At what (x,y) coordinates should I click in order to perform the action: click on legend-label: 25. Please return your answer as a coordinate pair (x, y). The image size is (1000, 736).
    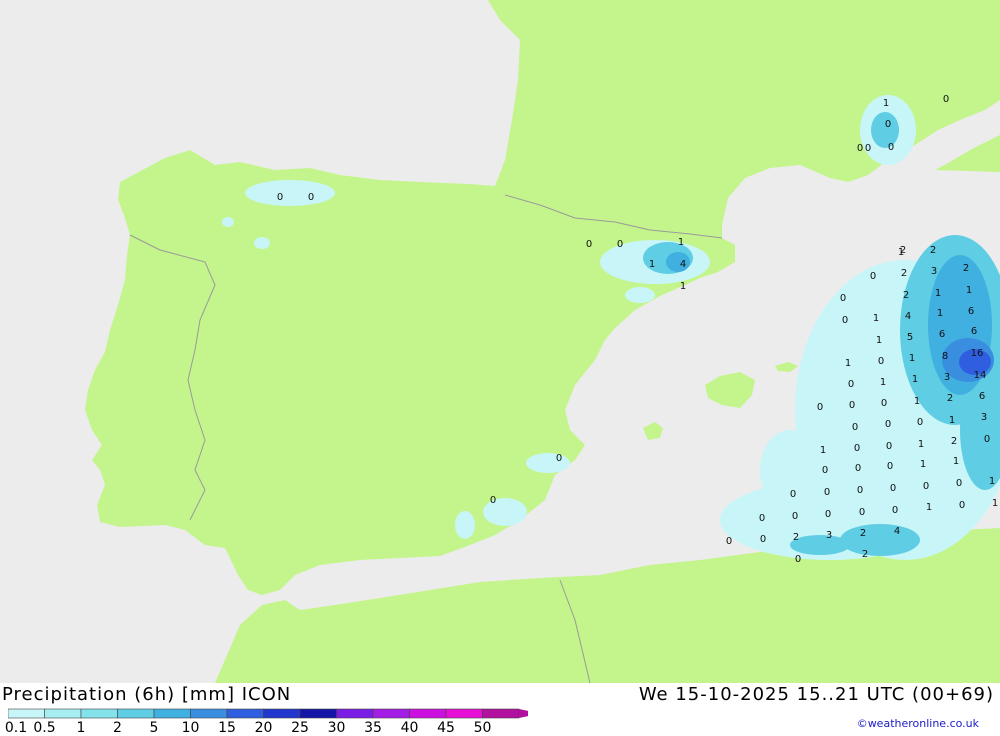
    Looking at the image, I should click on (300, 728).